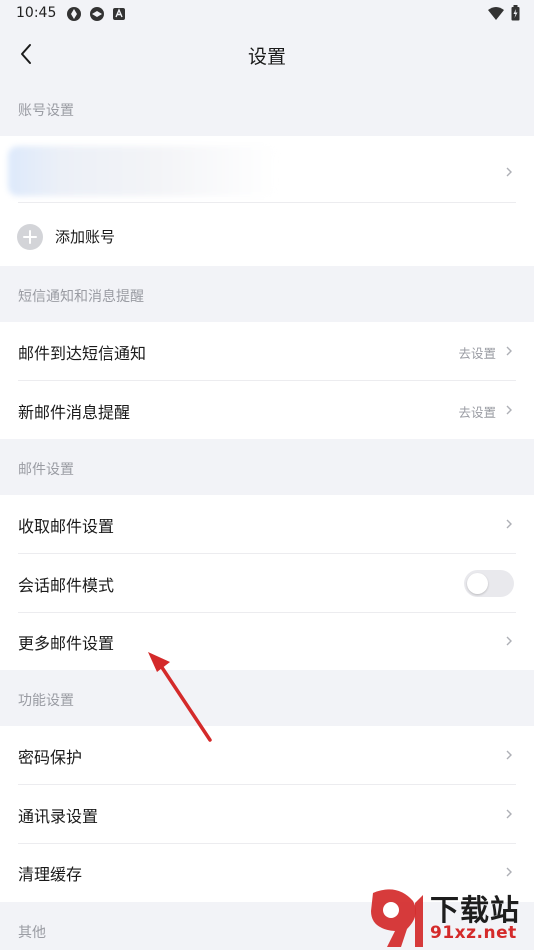 The width and height of the screenshot is (534, 950). I want to click on account-card: 添加账号, so click(267, 201).